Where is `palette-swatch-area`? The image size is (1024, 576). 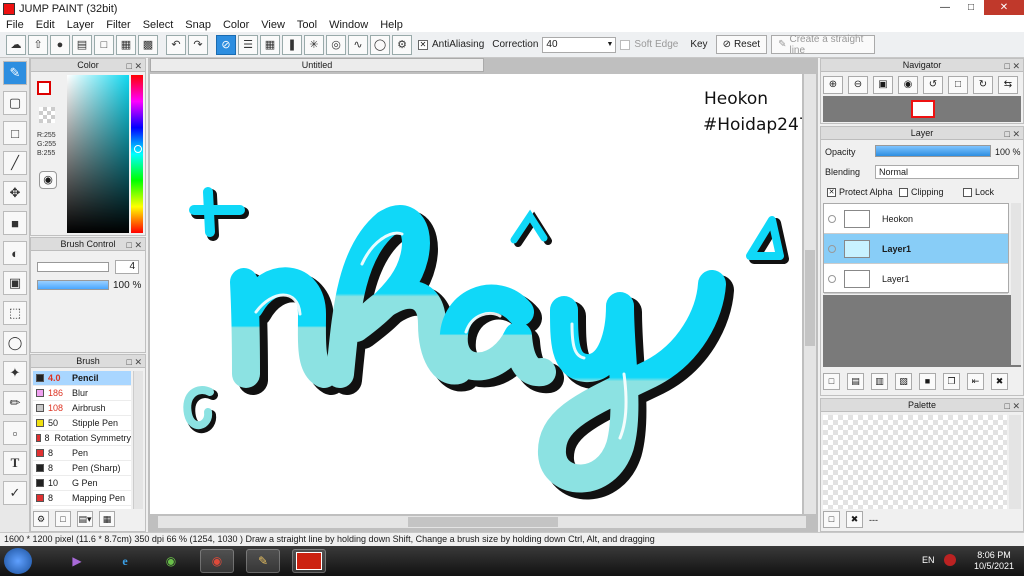
palette-swatch-area is located at coordinates (915, 462).